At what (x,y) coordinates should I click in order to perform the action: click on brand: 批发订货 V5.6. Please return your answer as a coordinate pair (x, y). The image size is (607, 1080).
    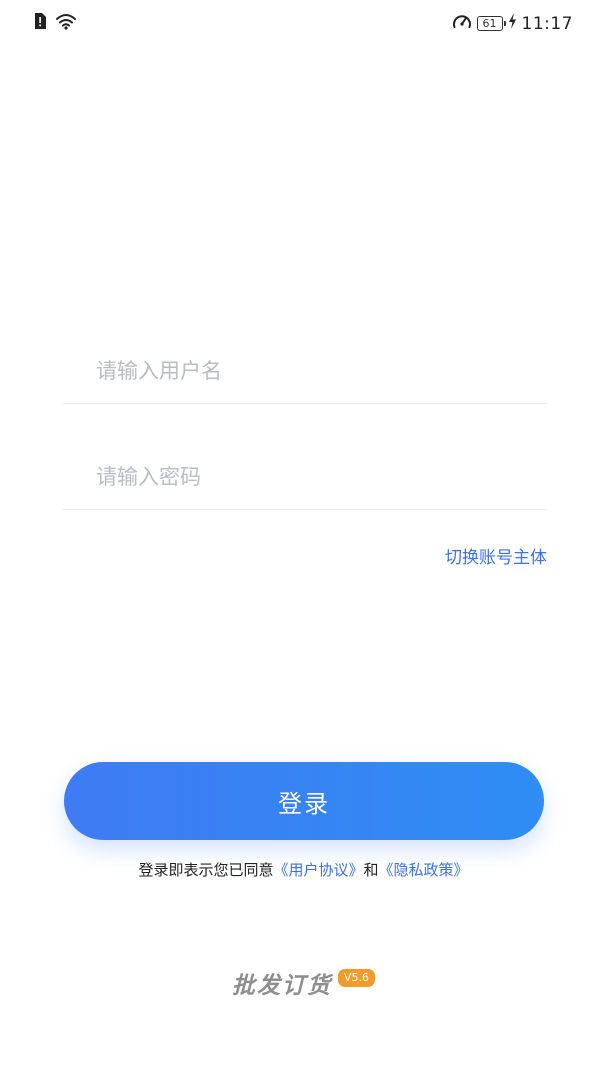
    Looking at the image, I should click on (303, 983).